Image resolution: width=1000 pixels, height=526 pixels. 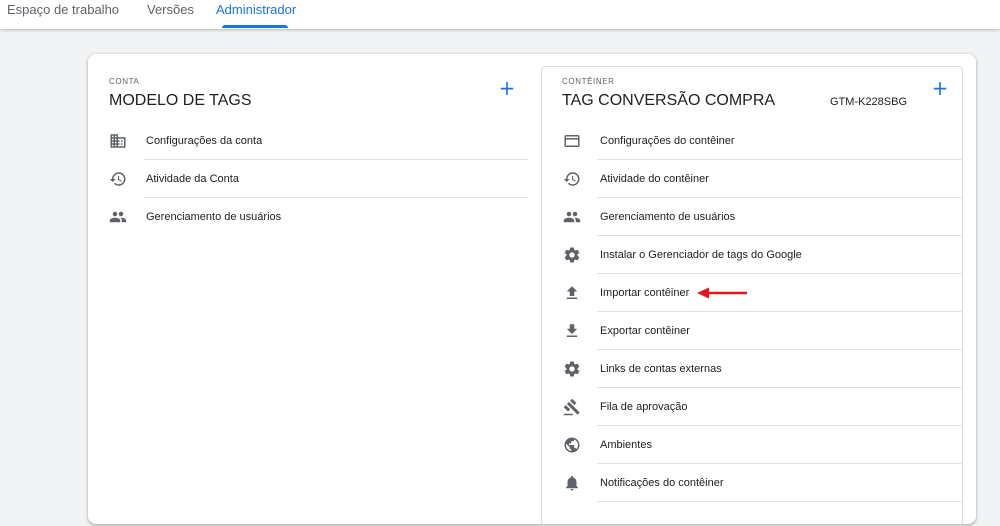 I want to click on container-item-notifications: Notificações do contêiner, so click(x=762, y=483).